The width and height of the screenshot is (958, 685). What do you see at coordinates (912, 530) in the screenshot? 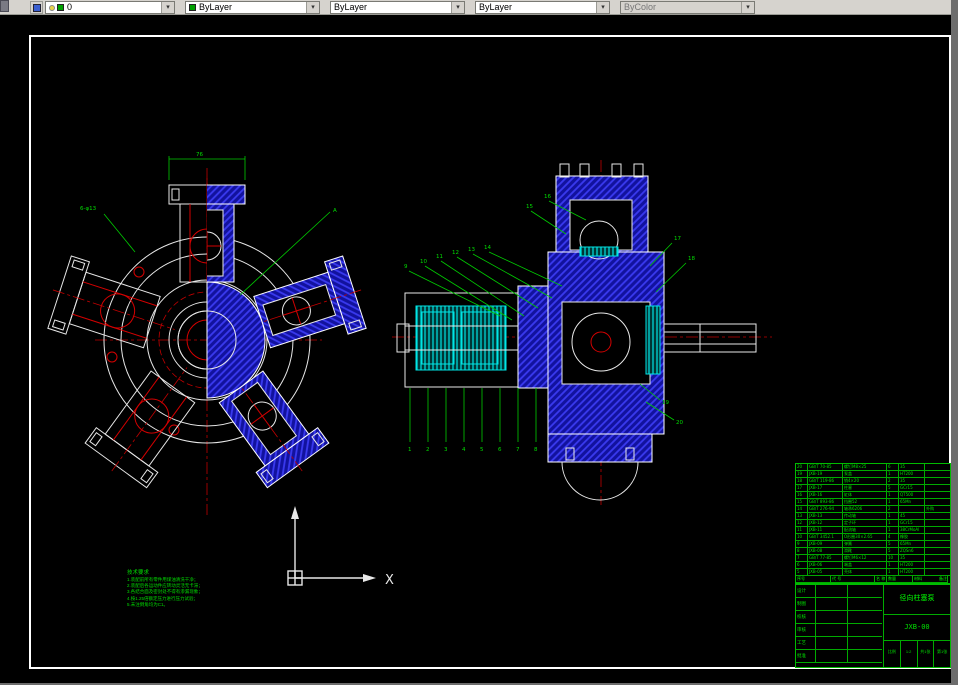
I see `cell-material: 38CrMoAl` at bounding box center [912, 530].